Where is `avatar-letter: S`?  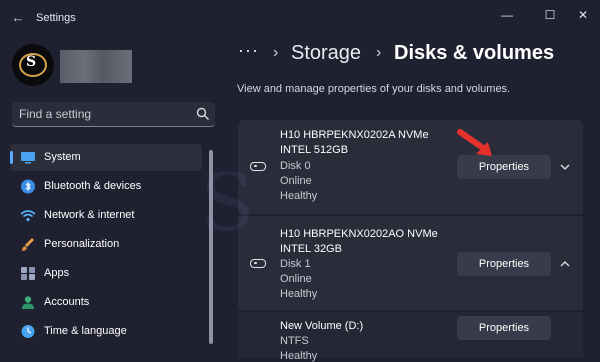
avatar-letter: S is located at coordinates (31, 62).